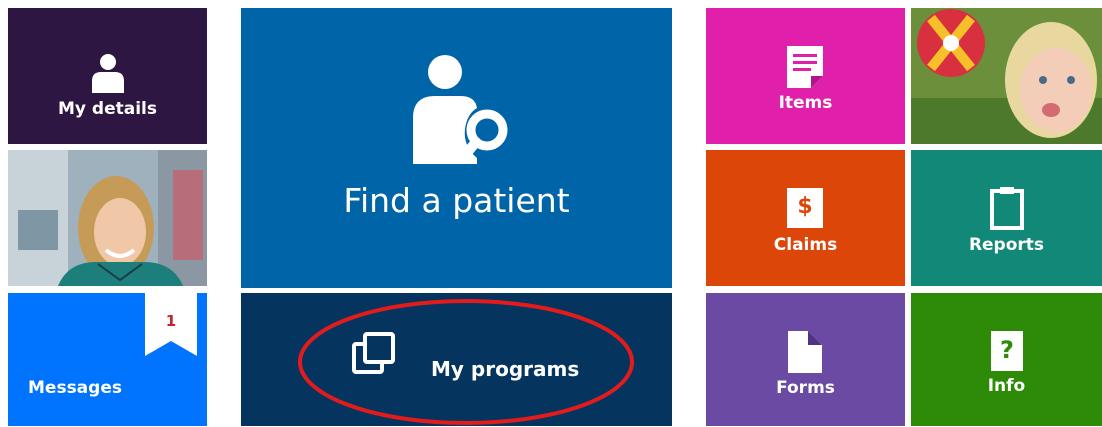  What do you see at coordinates (460, 109) in the screenshot?
I see `find-patient-icon` at bounding box center [460, 109].